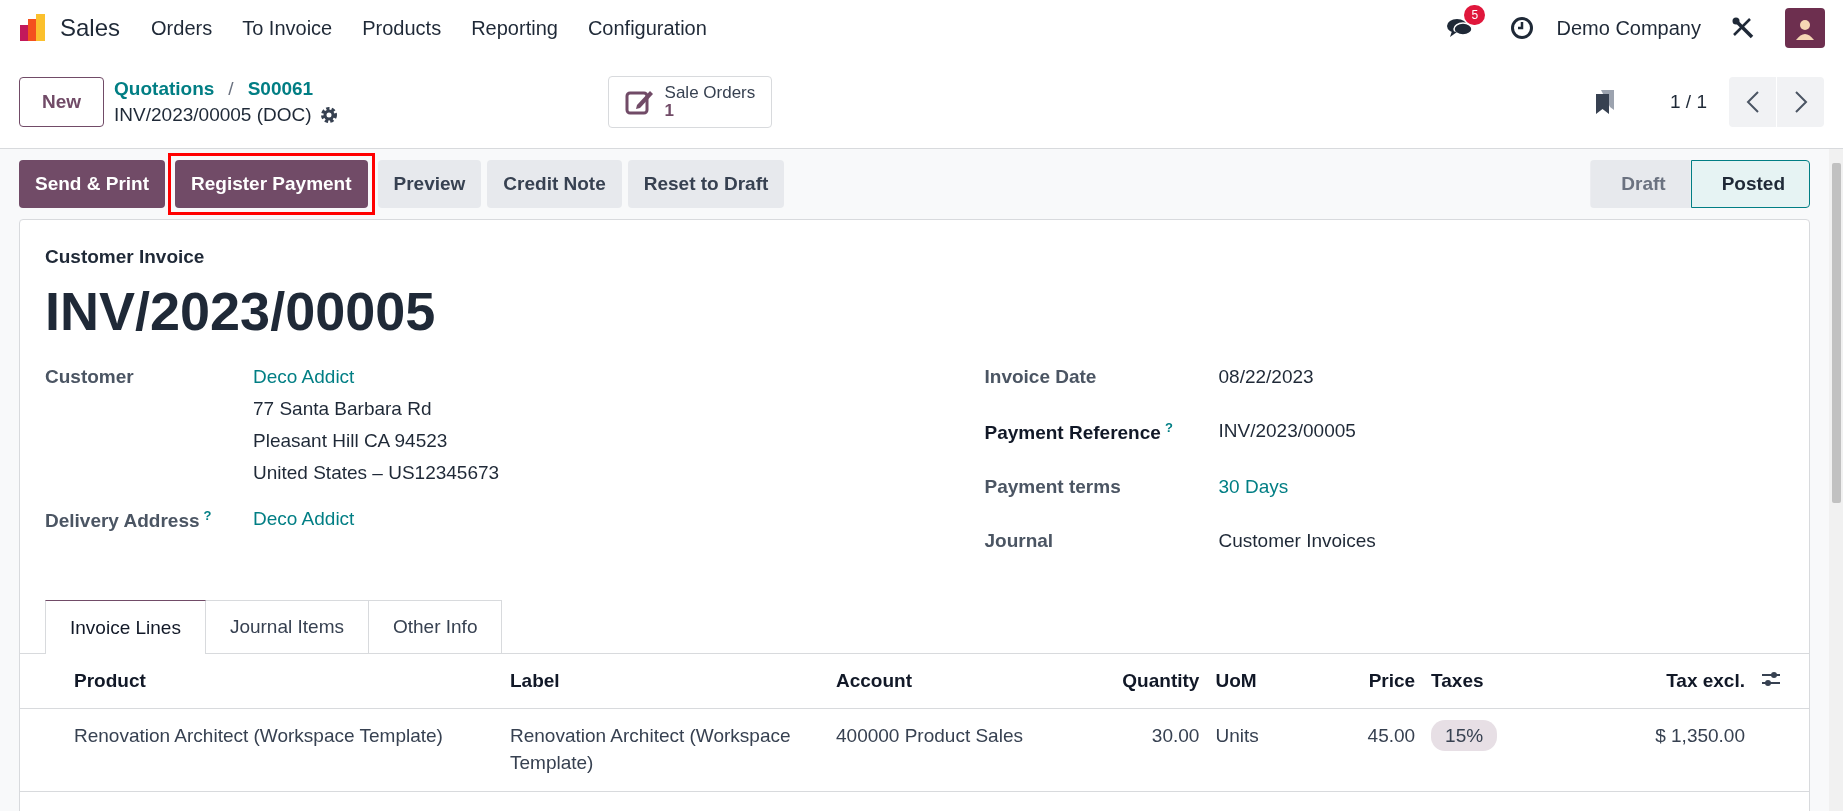 The width and height of the screenshot is (1843, 811). Describe the element at coordinates (125, 627) in the screenshot. I see `notebook-tab: Invoice Lines` at that location.